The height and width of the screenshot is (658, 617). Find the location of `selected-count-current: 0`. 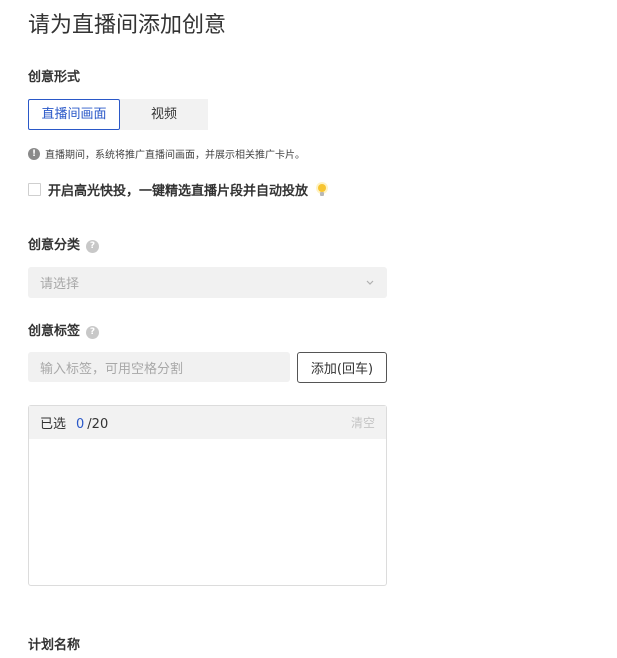

selected-count-current: 0 is located at coordinates (80, 424).